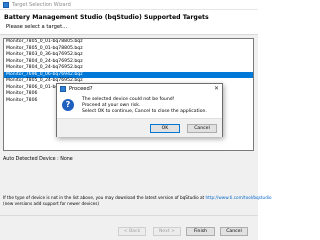  What do you see at coordinates (129, 5) in the screenshot?
I see `window-titlebar: Target Selection Wizard` at bounding box center [129, 5].